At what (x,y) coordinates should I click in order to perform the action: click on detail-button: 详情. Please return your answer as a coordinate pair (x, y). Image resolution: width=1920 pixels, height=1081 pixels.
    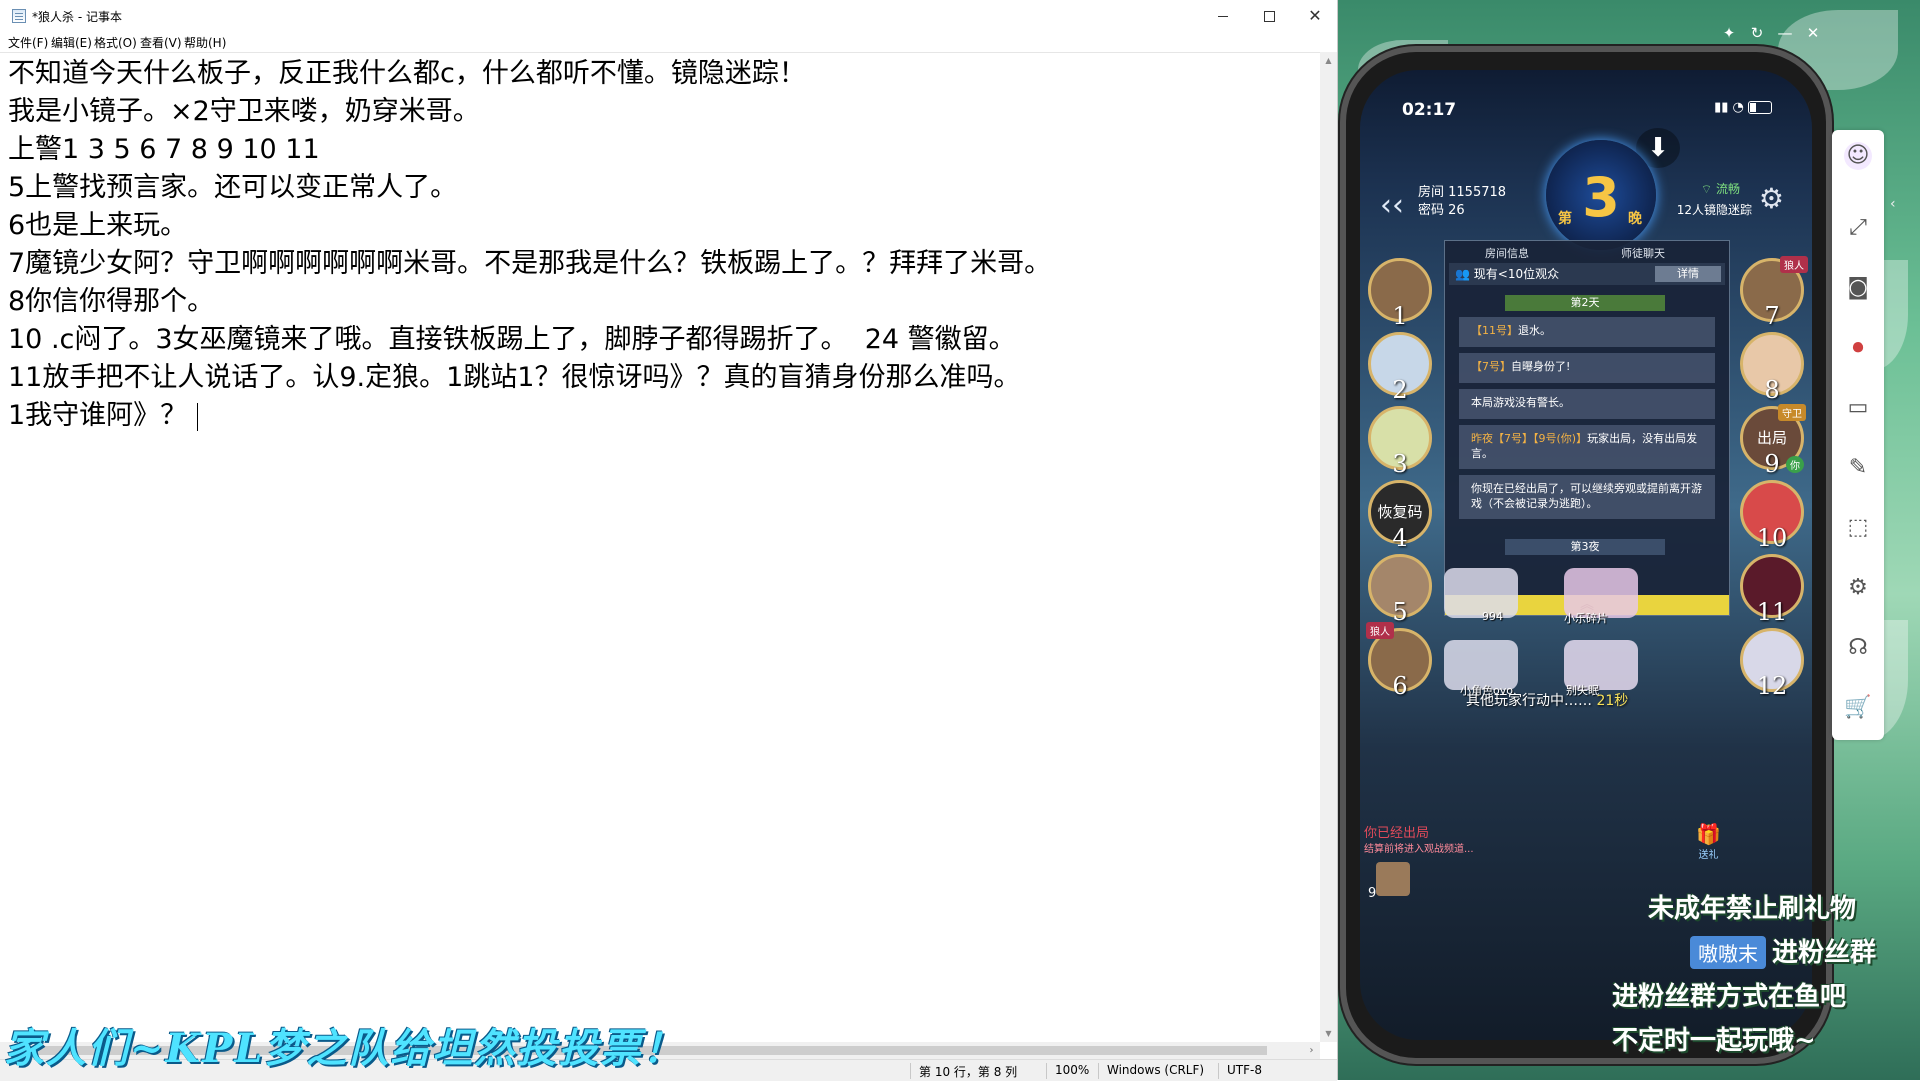
    Looking at the image, I should click on (1688, 274).